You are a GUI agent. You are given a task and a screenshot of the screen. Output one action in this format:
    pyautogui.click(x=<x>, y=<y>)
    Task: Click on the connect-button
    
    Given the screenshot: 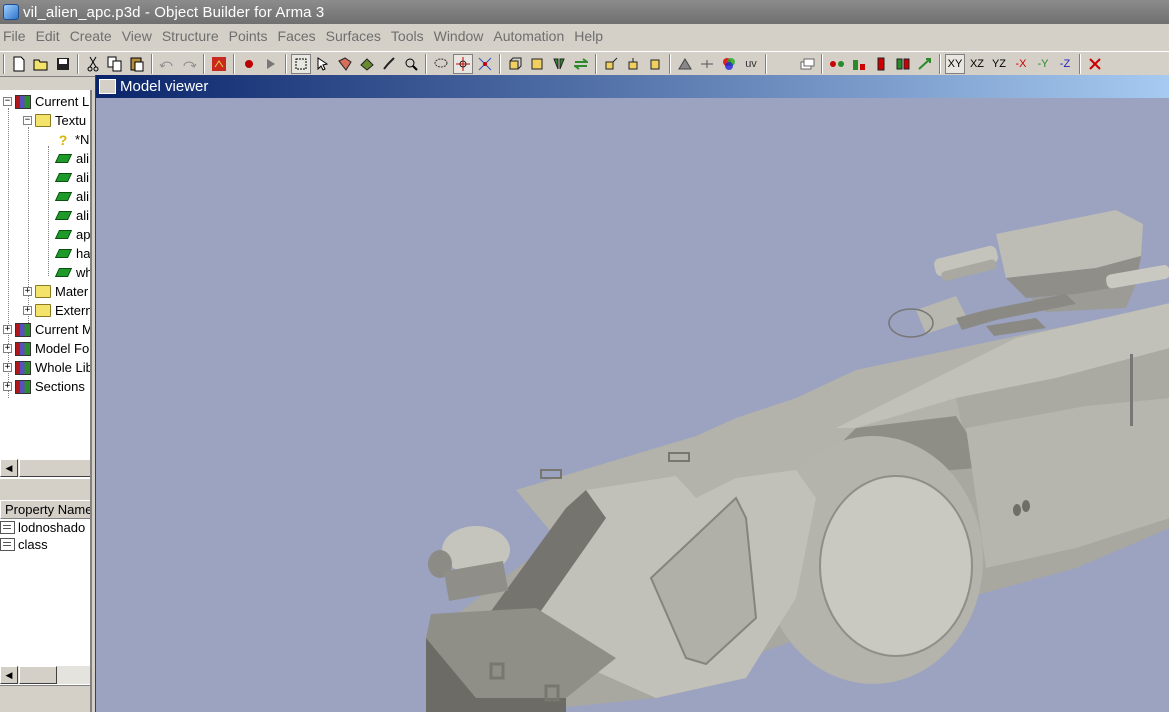 What is the action you would take?
    pyautogui.click(x=707, y=64)
    